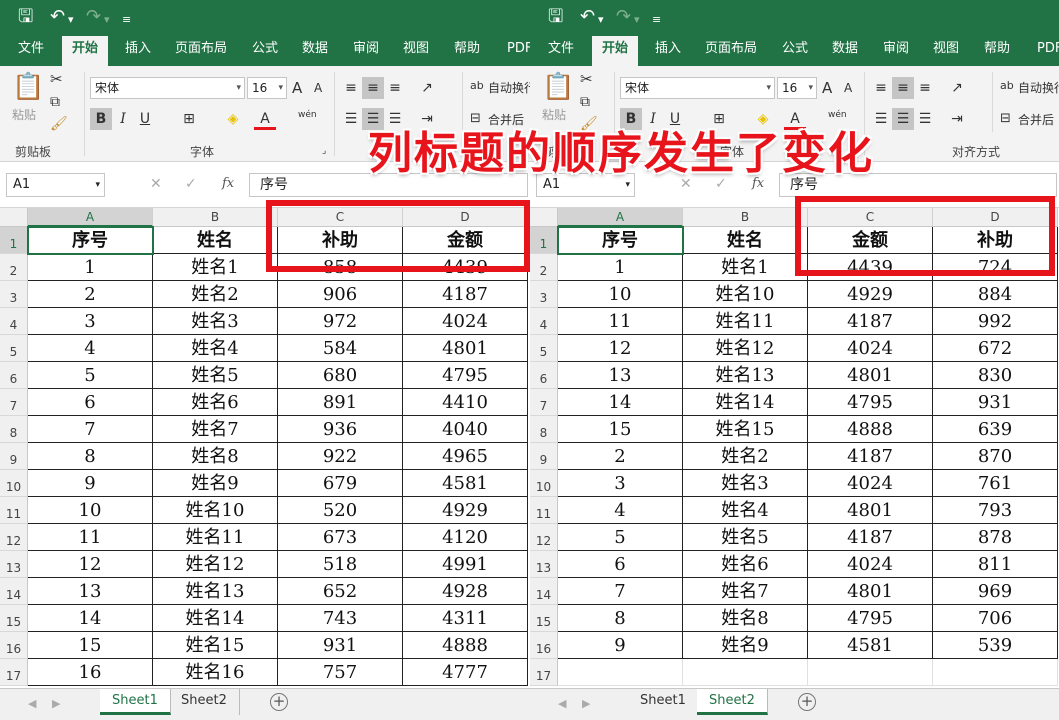  Describe the element at coordinates (870, 456) in the screenshot. I see `table-cell: 4187` at that location.